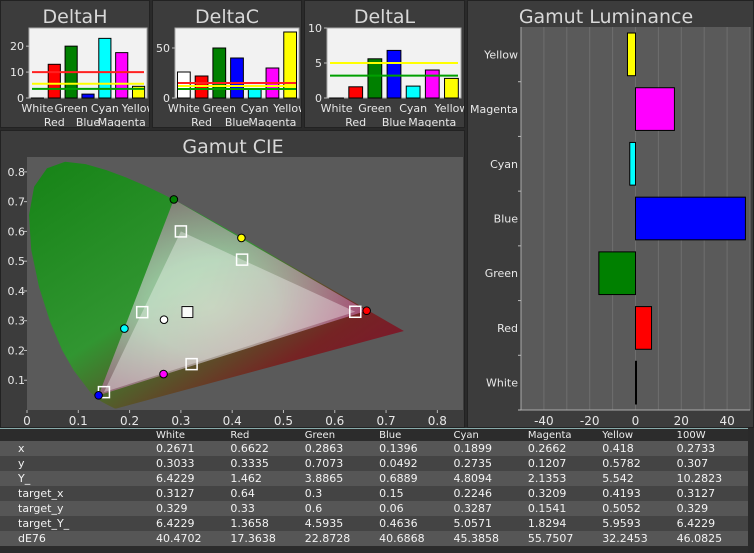 The height and width of the screenshot is (553, 754). I want to click on table-row-label: y, so click(76, 463).